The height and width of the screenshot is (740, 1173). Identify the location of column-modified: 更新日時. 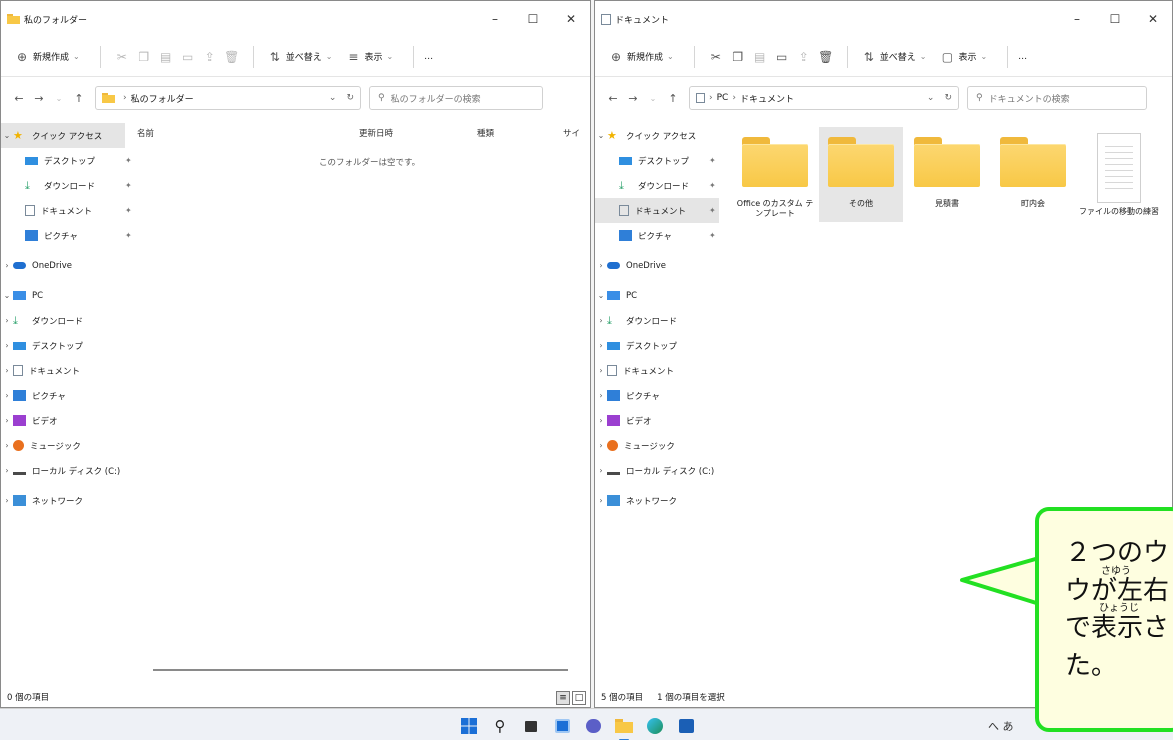
(418, 133).